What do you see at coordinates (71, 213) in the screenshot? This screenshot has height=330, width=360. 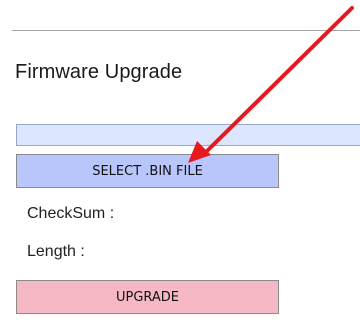 I see `checksum-label: CheckSum :` at bounding box center [71, 213].